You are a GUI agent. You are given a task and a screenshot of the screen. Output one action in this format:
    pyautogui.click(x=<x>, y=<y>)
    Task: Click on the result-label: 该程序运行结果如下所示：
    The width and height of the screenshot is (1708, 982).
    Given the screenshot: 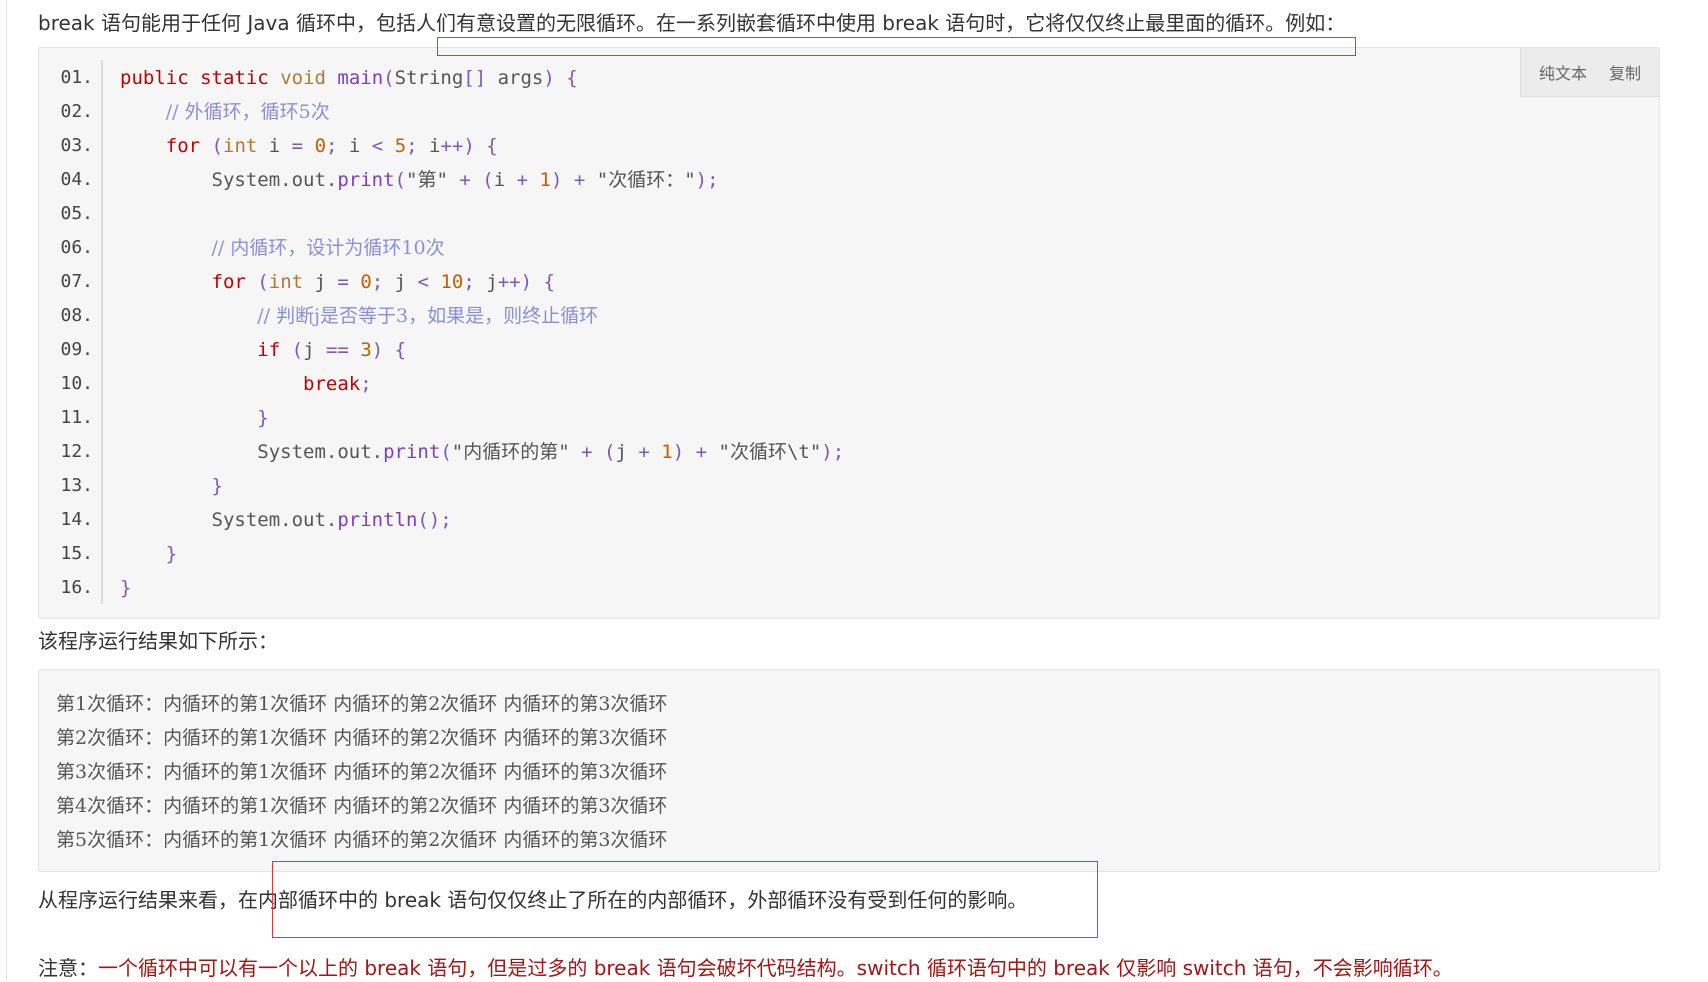 What is the action you would take?
    pyautogui.click(x=158, y=641)
    